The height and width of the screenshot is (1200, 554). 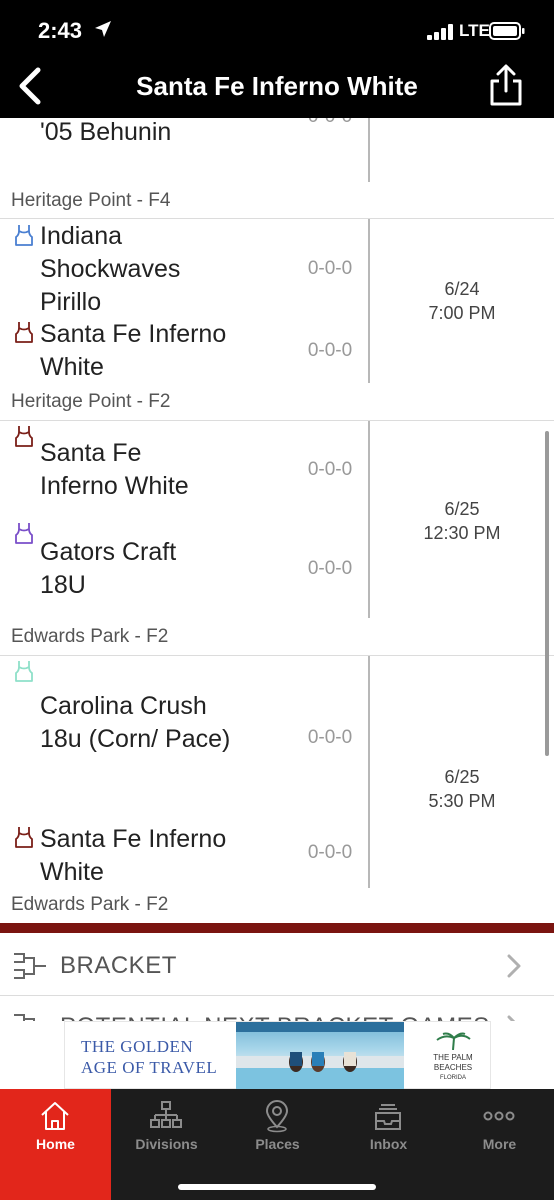 I want to click on share-icon, so click(x=506, y=85).